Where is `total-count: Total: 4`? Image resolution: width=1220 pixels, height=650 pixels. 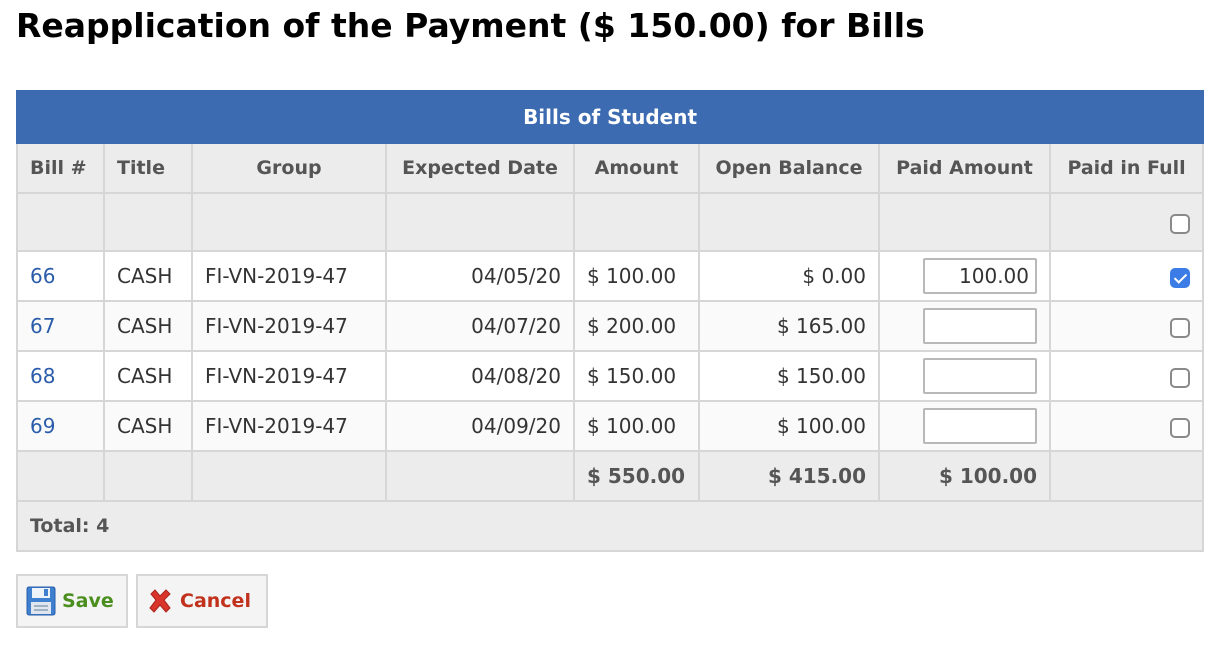 total-count: Total: 4 is located at coordinates (610, 526).